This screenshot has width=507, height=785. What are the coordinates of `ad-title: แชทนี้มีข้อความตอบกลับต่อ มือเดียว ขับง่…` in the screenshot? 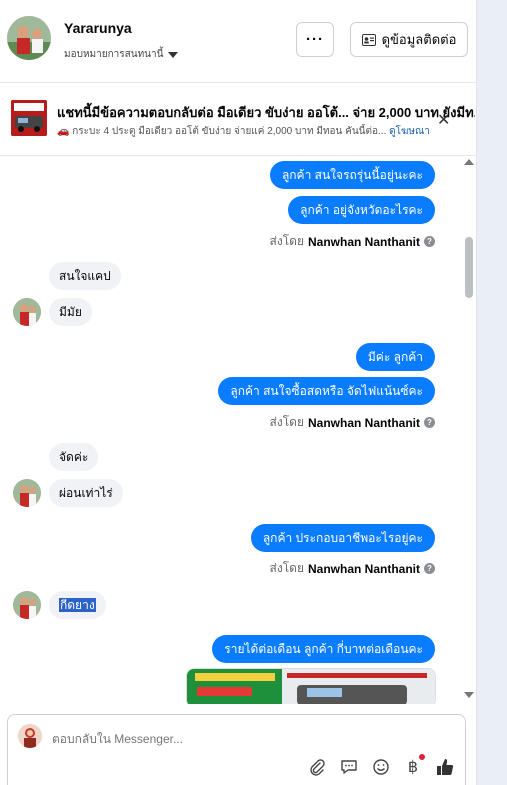 It's located at (266, 112).